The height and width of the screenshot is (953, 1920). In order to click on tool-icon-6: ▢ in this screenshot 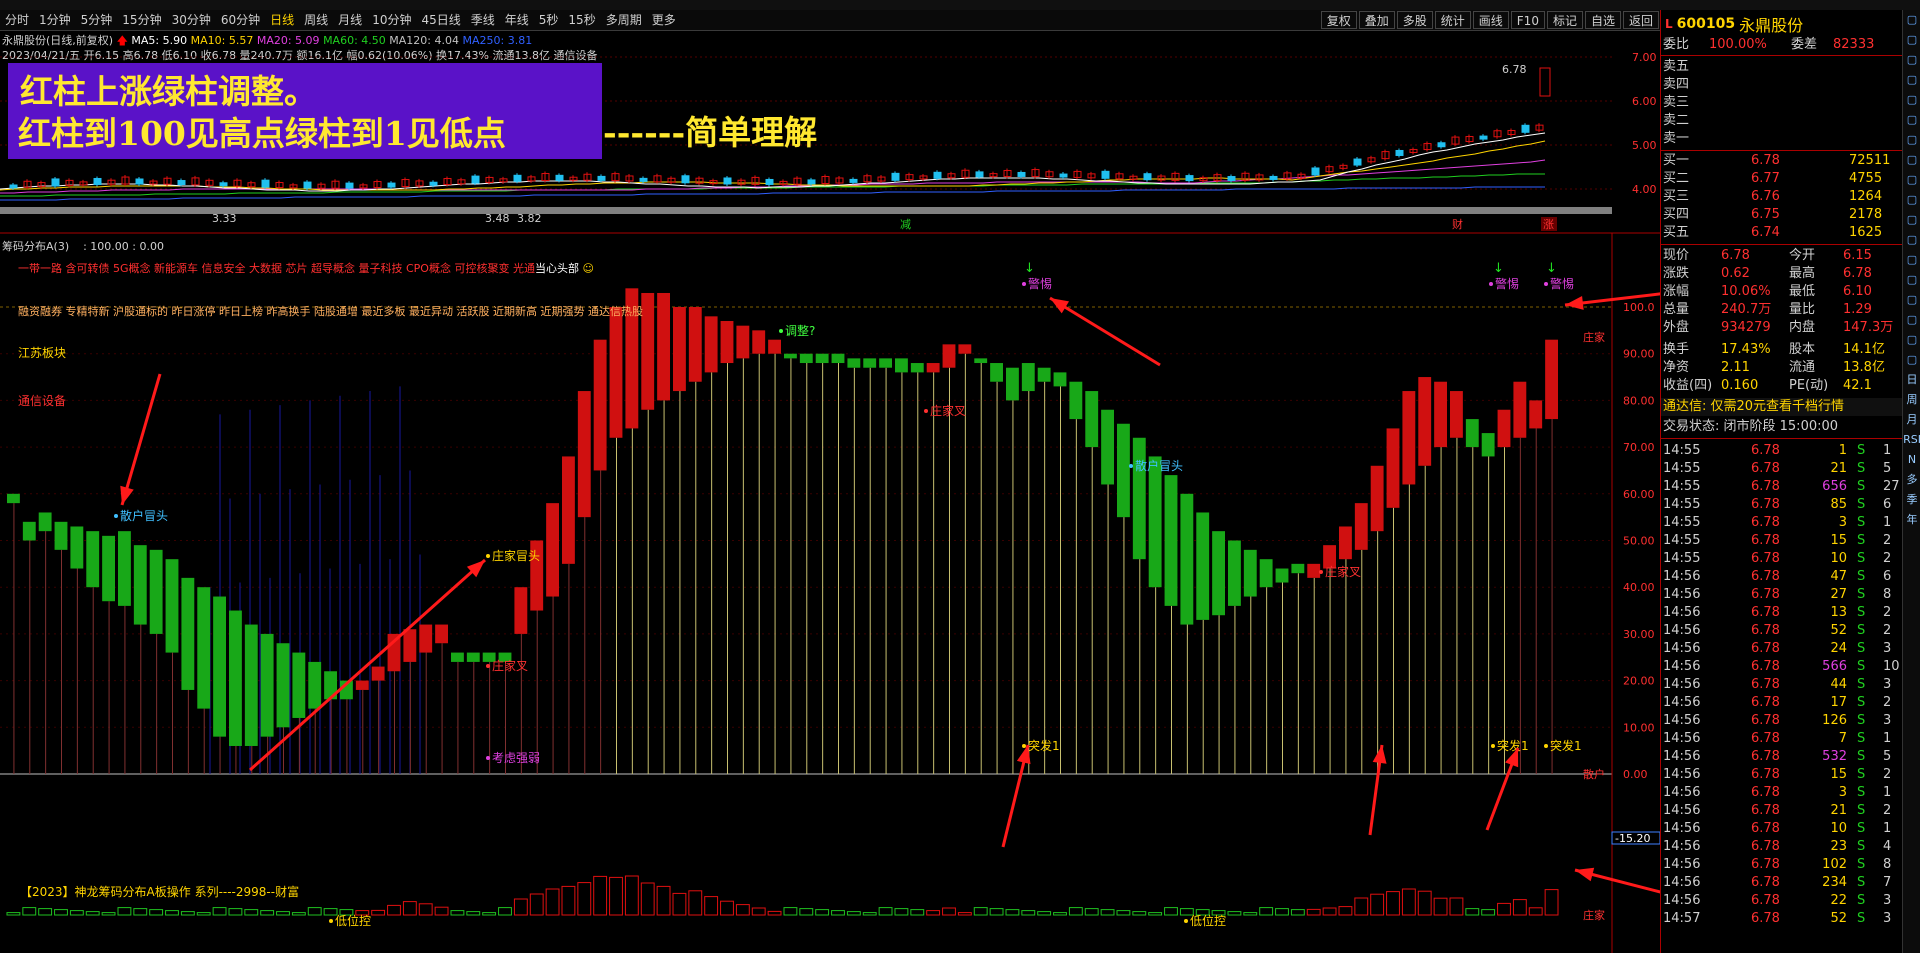, I will do `click(1911, 140)`.